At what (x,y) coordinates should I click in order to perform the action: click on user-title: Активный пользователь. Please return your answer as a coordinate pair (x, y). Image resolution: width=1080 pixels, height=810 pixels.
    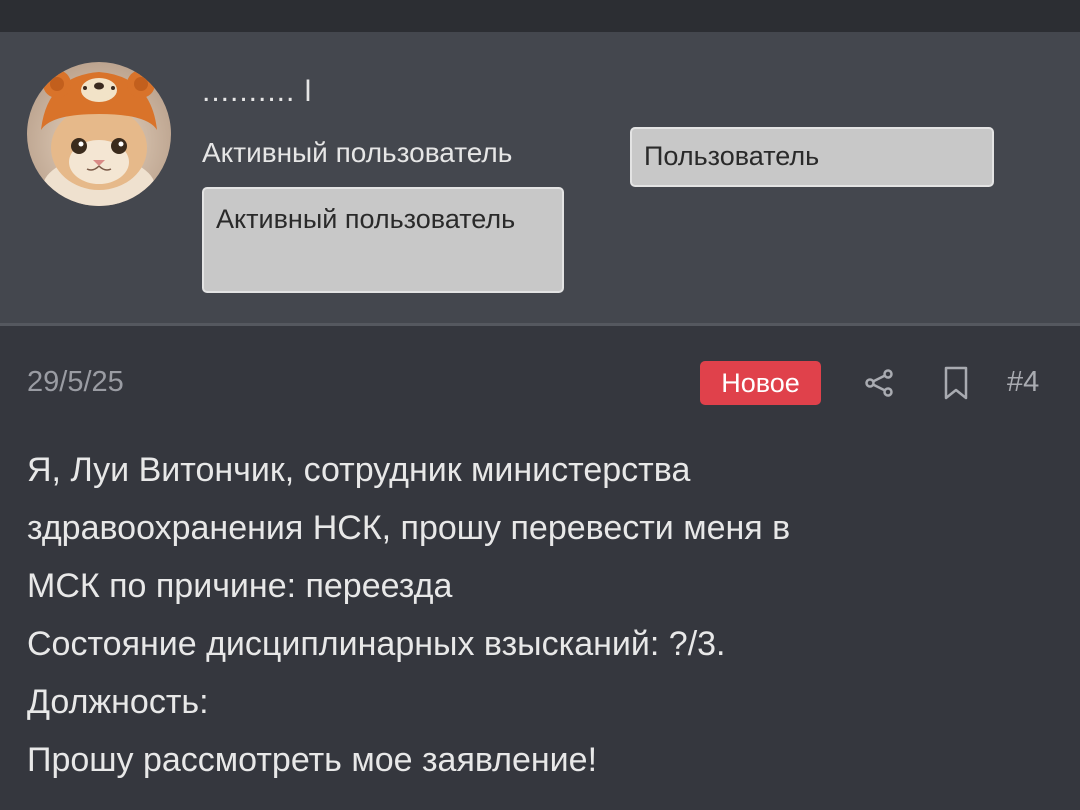
    Looking at the image, I should click on (357, 152).